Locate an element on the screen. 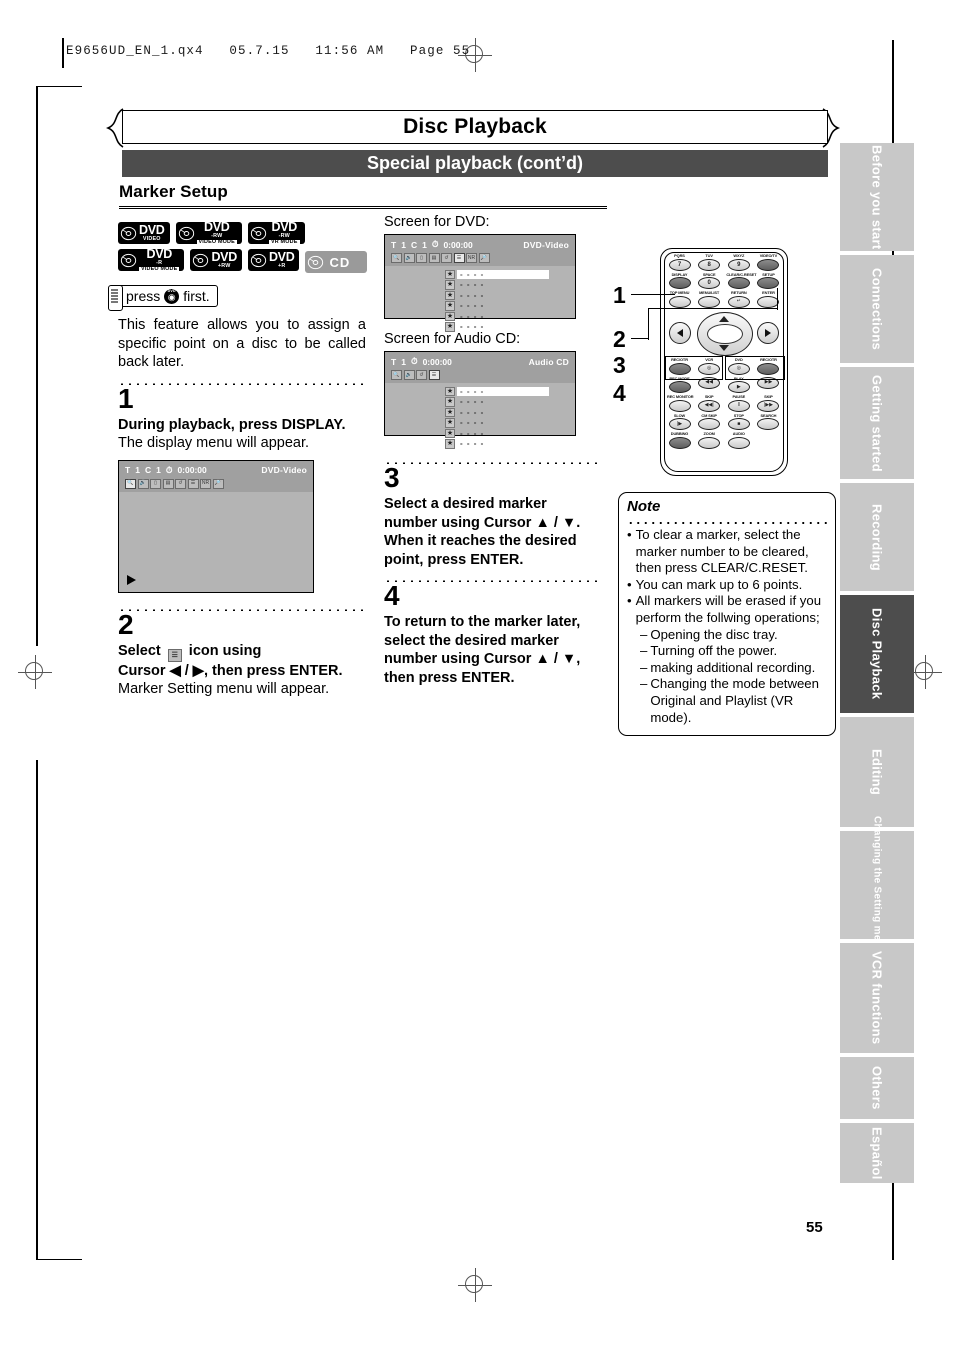 Image resolution: width=954 pixels, height=1351 pixels. side-tab-label: Recording is located at coordinates (877, 537).